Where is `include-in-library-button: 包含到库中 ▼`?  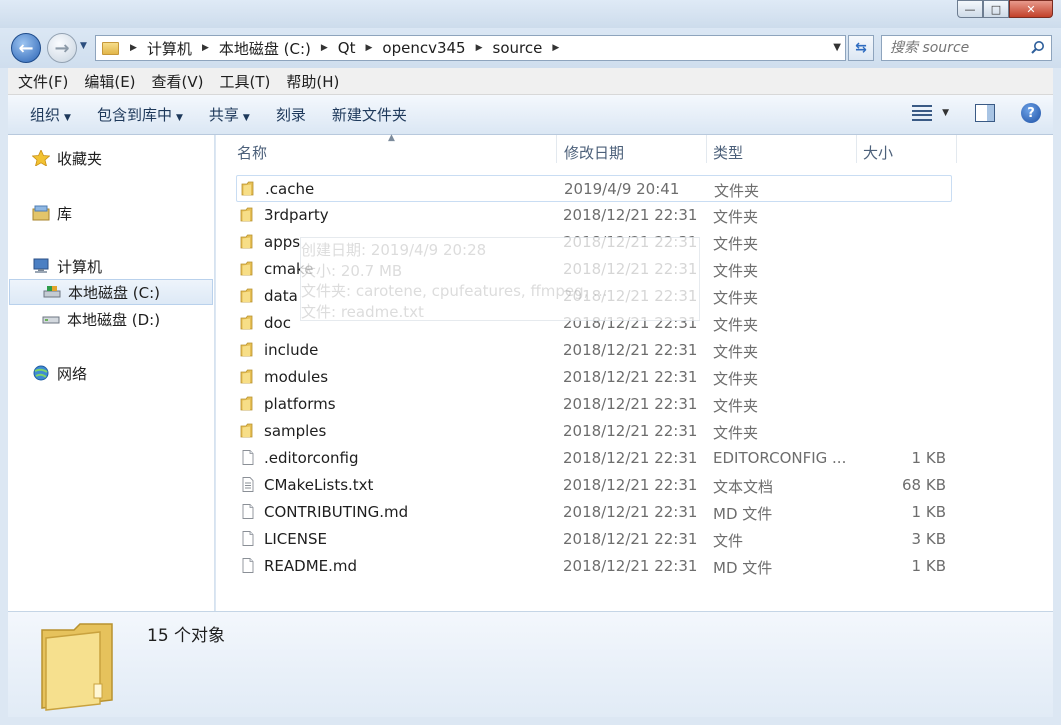 include-in-library-button: 包含到库中 ▼ is located at coordinates (140, 114).